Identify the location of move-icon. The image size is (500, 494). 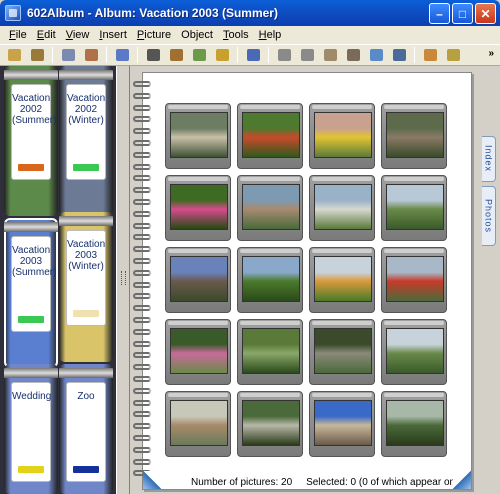
(91, 55).